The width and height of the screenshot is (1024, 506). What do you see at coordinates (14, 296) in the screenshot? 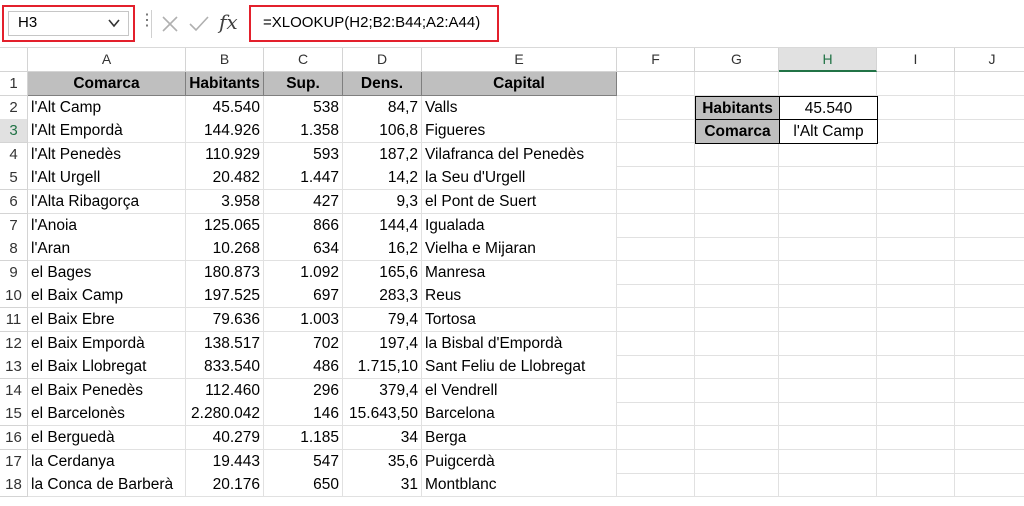
I see `row-header-10: 10` at bounding box center [14, 296].